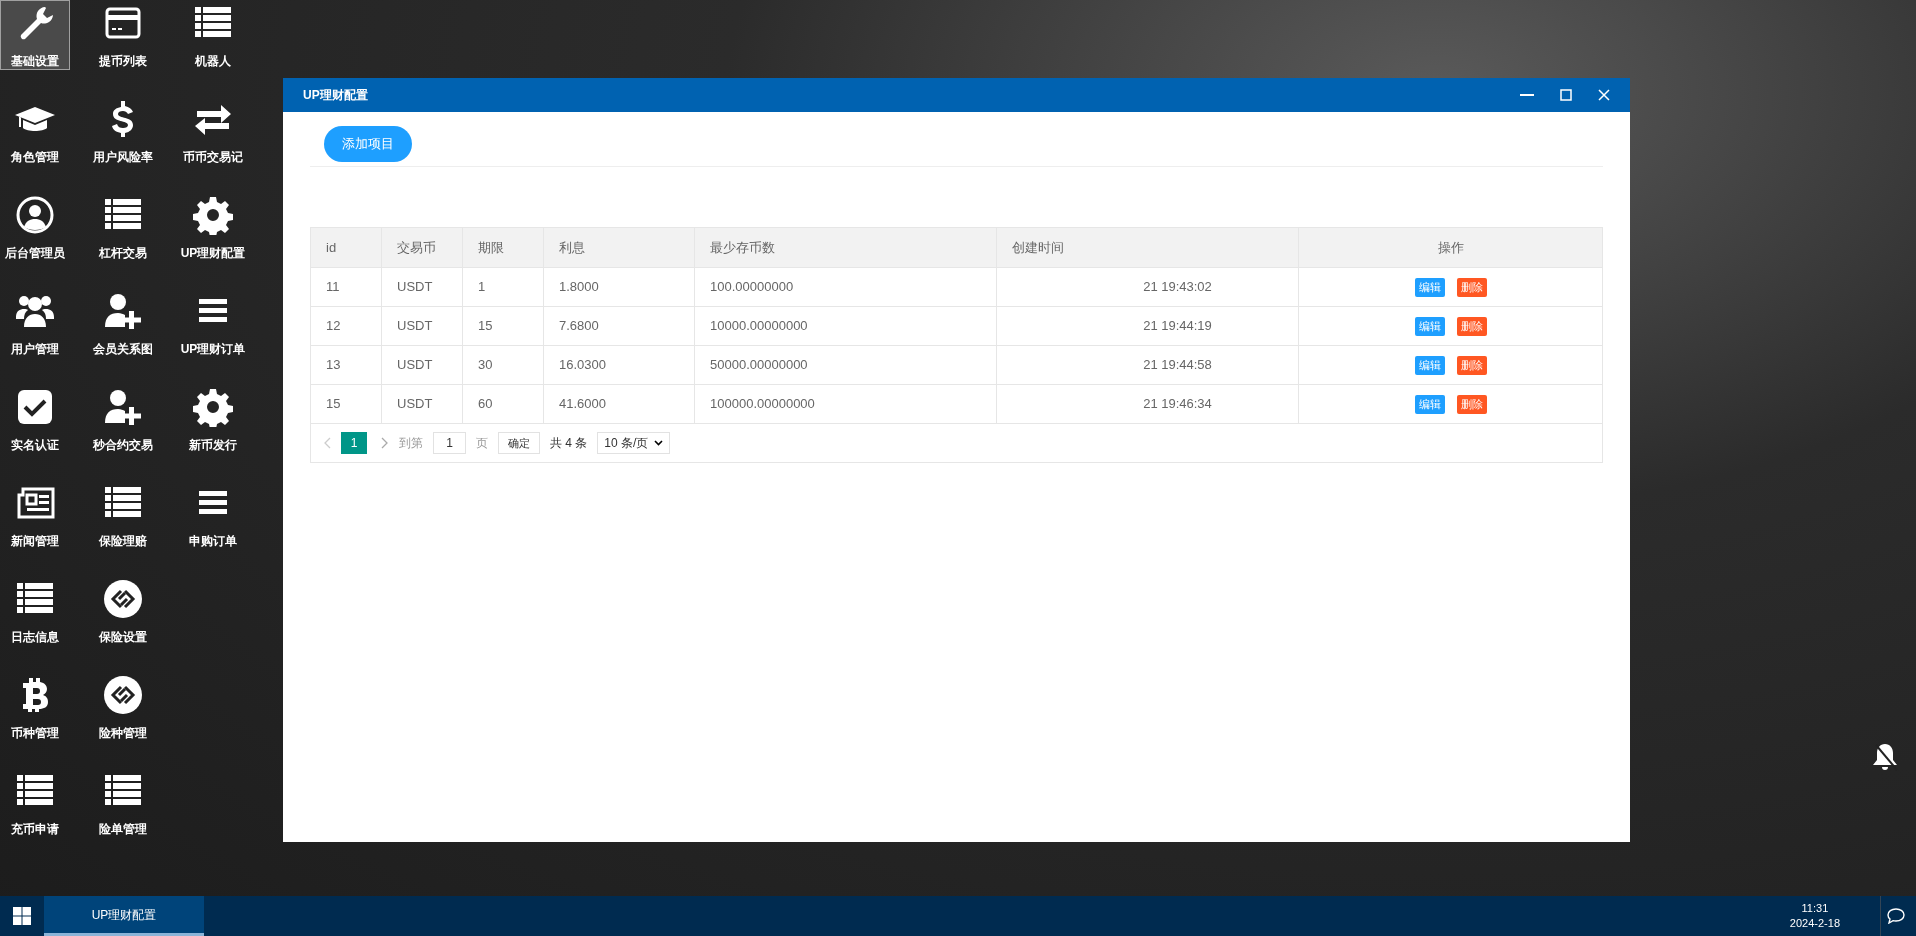 The image size is (1916, 936). Describe the element at coordinates (123, 35) in the screenshot. I see `desktop-shortcut: 提币列表` at that location.